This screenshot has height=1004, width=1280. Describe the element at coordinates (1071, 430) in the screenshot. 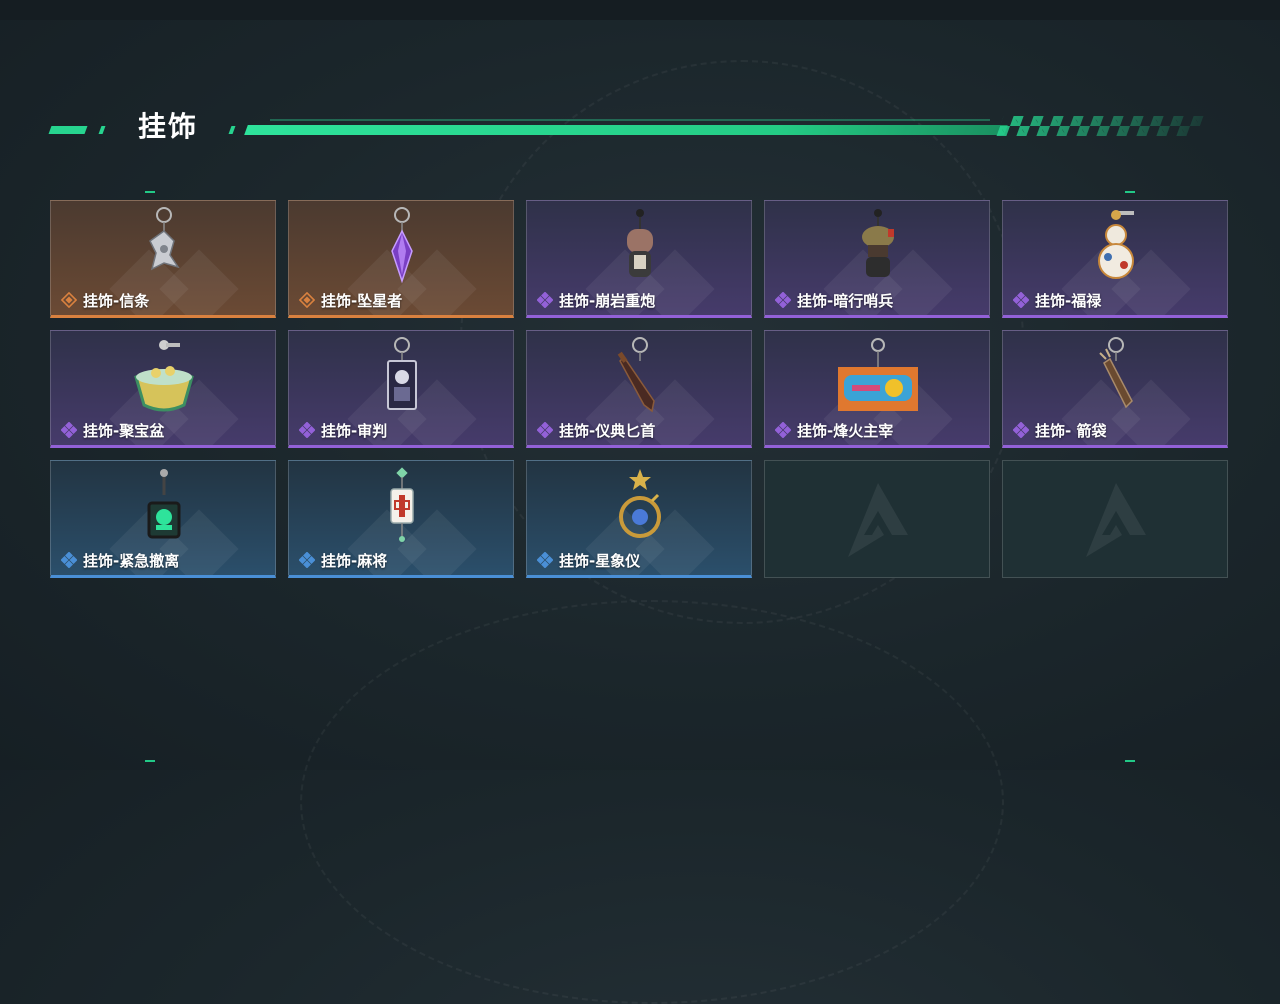

I see `pendant-name: 挂饰- 箭袋` at that location.